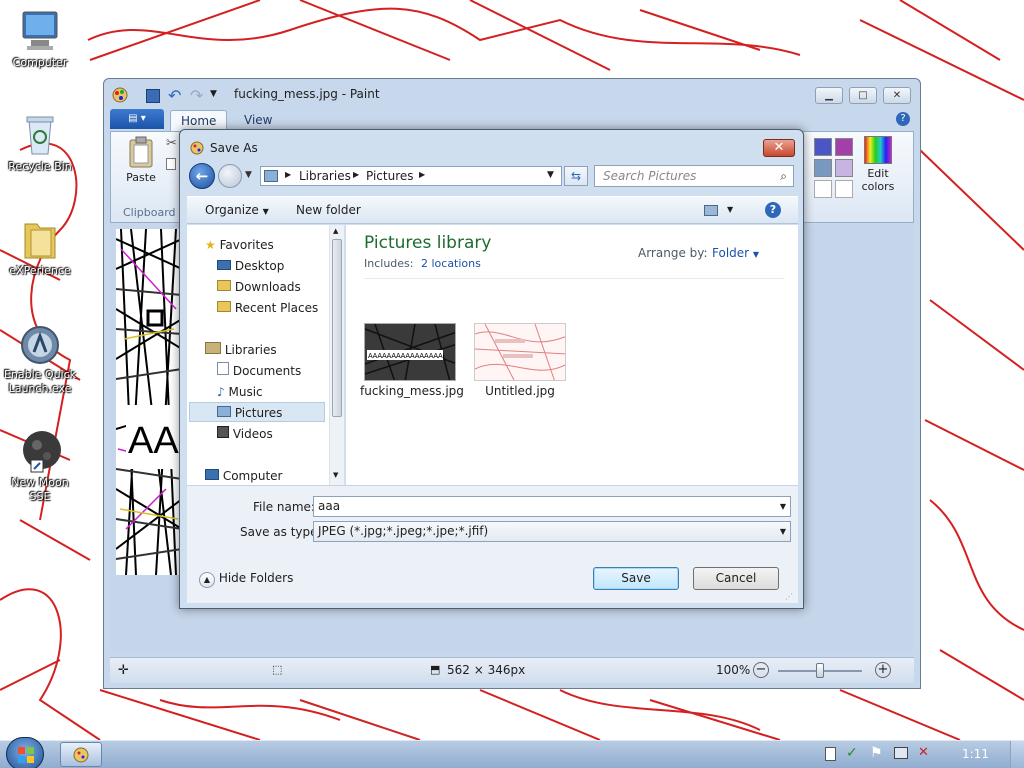  I want to click on new-folder-button: New folder, so click(328, 210).